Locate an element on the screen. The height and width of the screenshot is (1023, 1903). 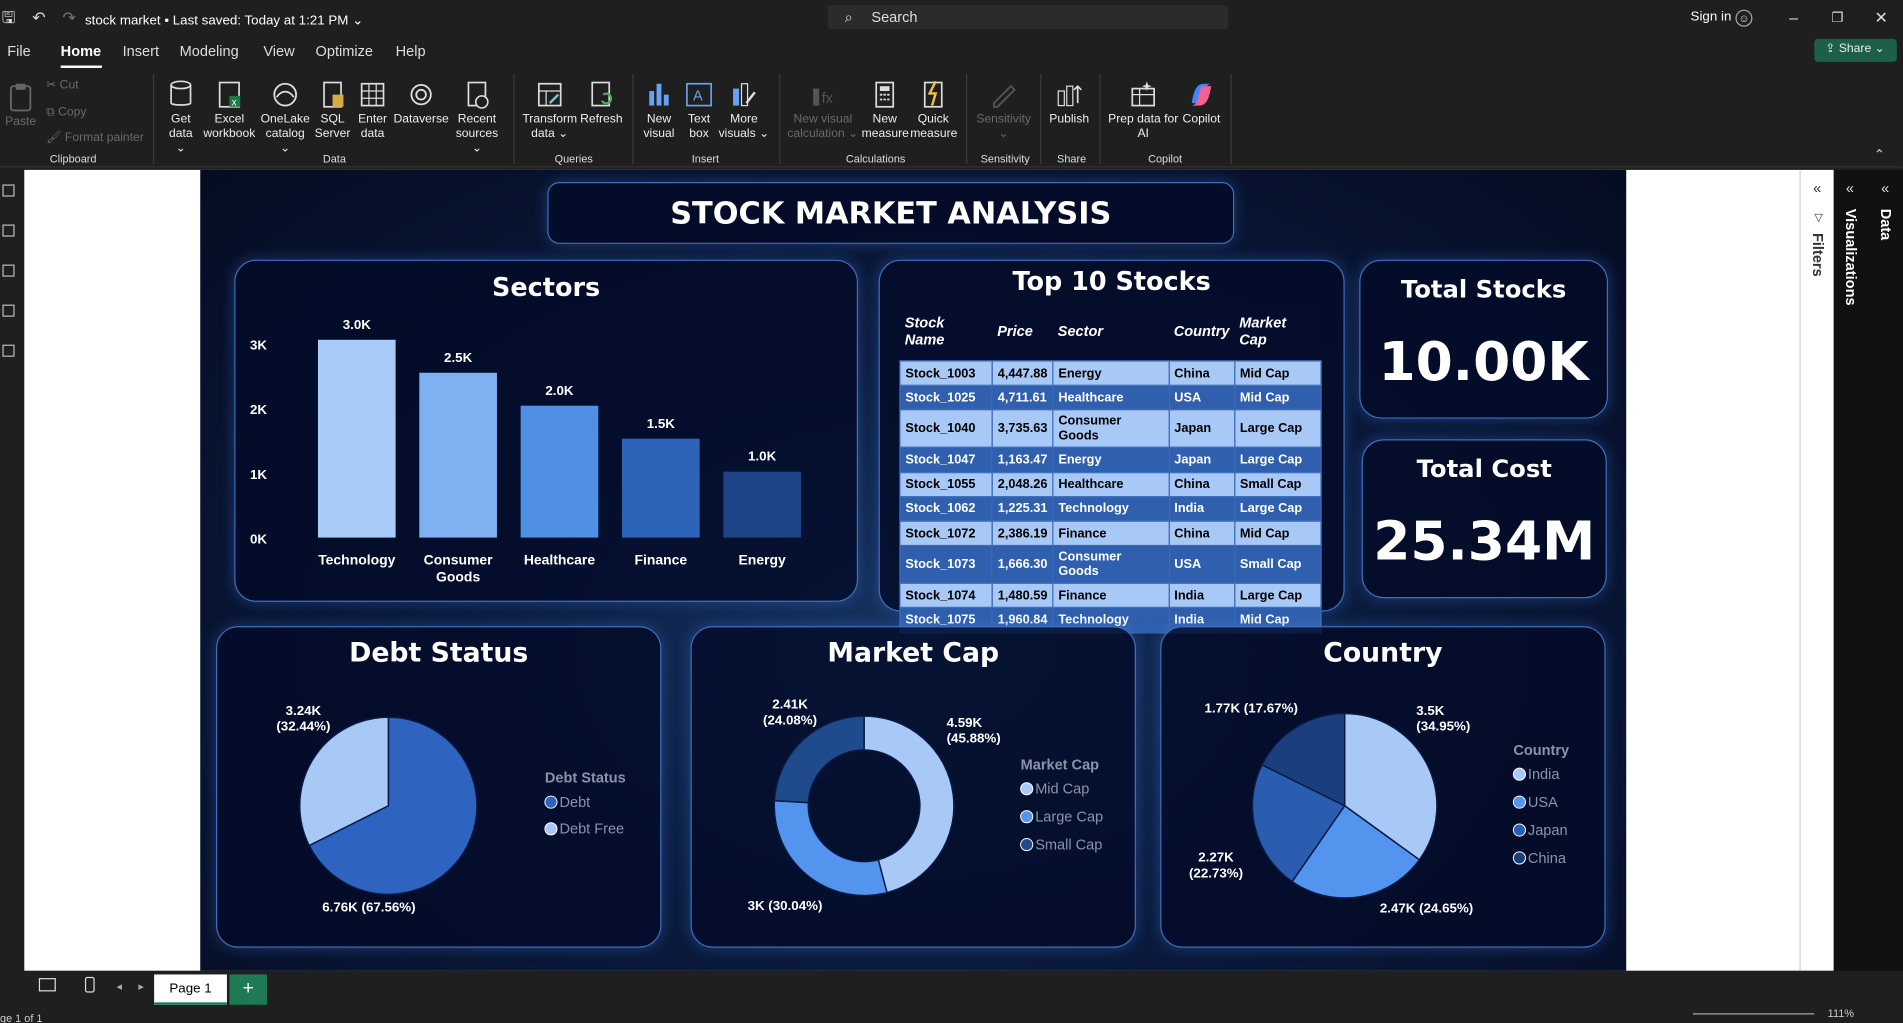
get-data-button: Get data ⌄ is located at coordinates (181, 118).